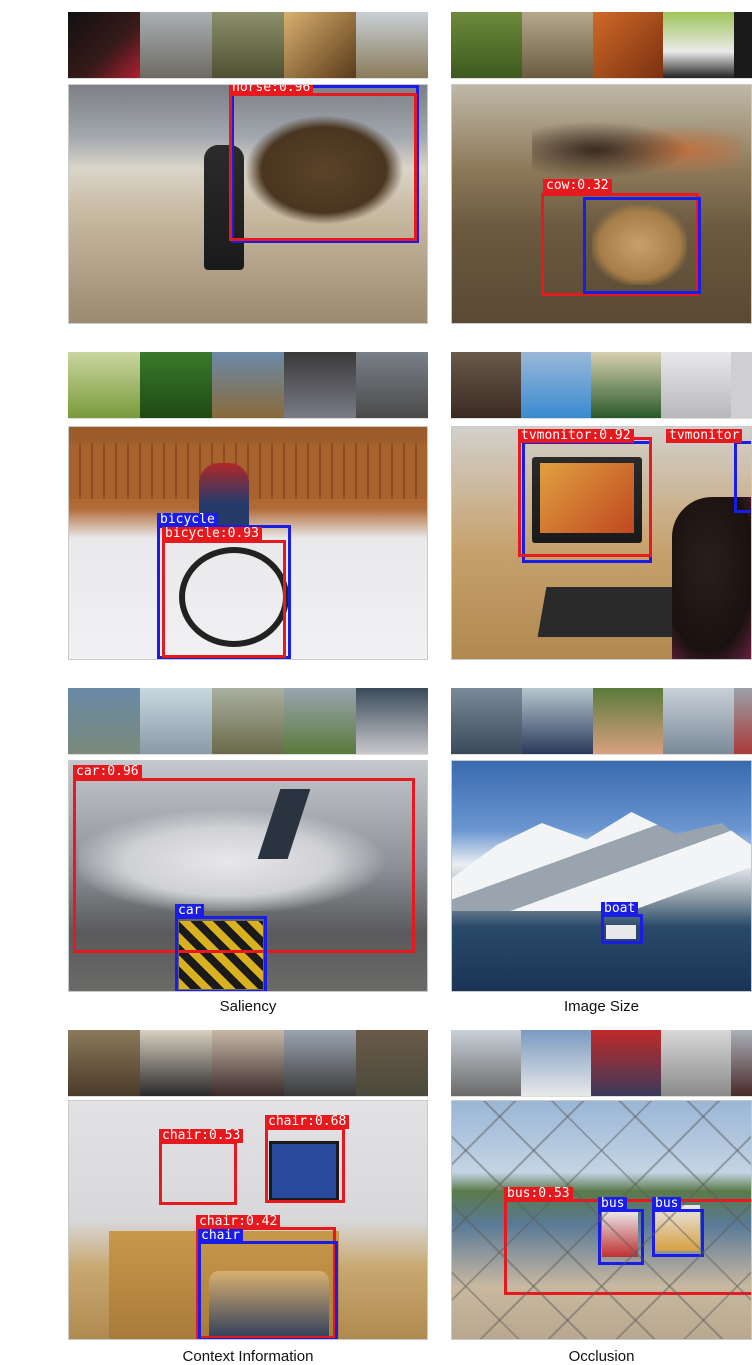 The height and width of the screenshot is (1365, 752). I want to click on panel-boat: boat Image Size, so click(601, 853).